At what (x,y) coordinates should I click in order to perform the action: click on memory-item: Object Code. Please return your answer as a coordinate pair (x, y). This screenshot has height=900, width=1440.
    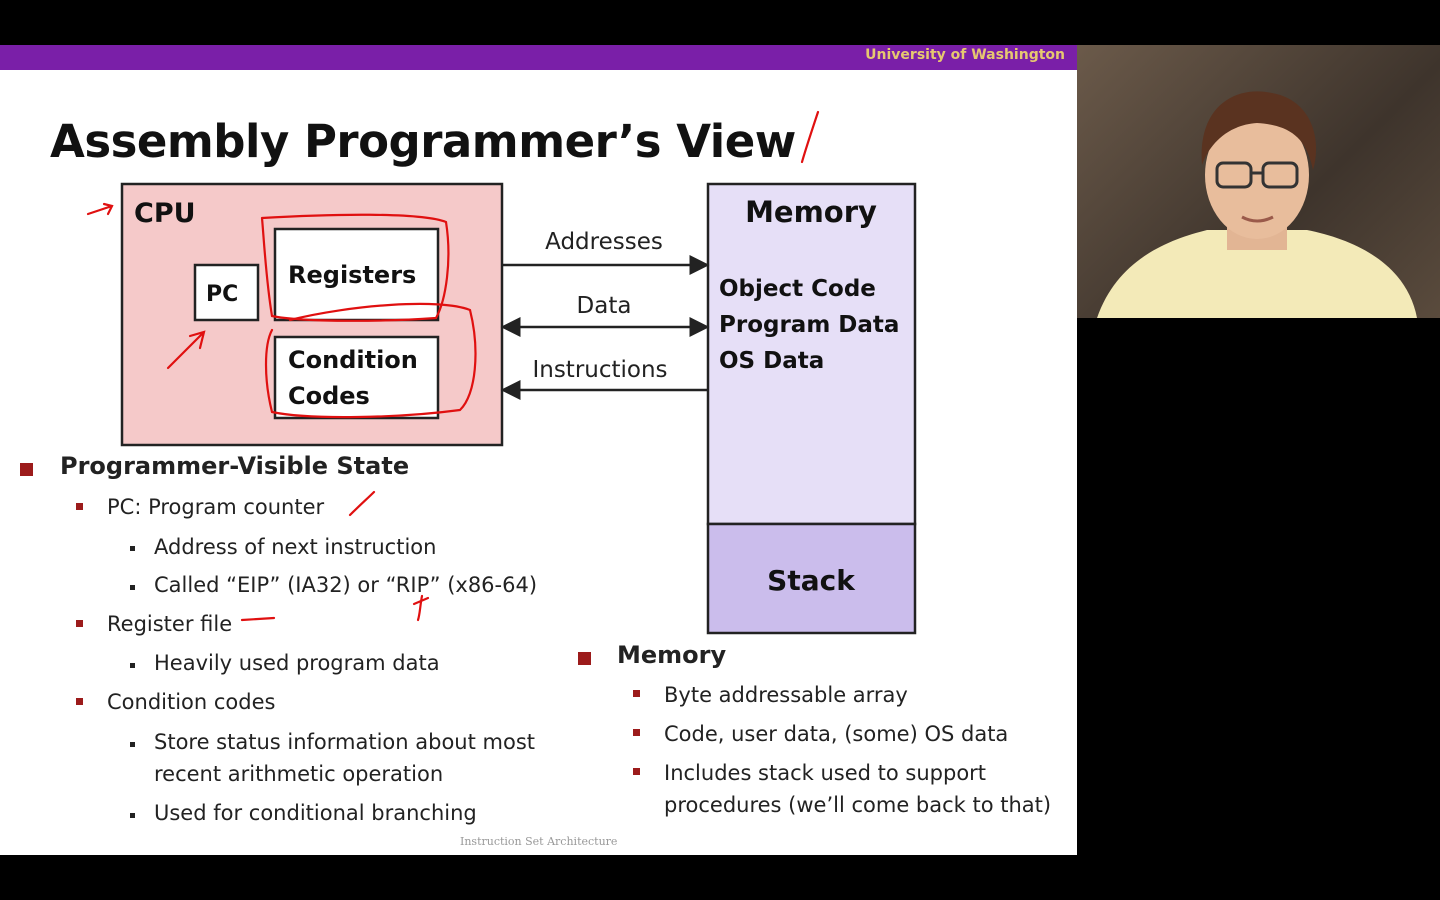
    Looking at the image, I should click on (797, 289).